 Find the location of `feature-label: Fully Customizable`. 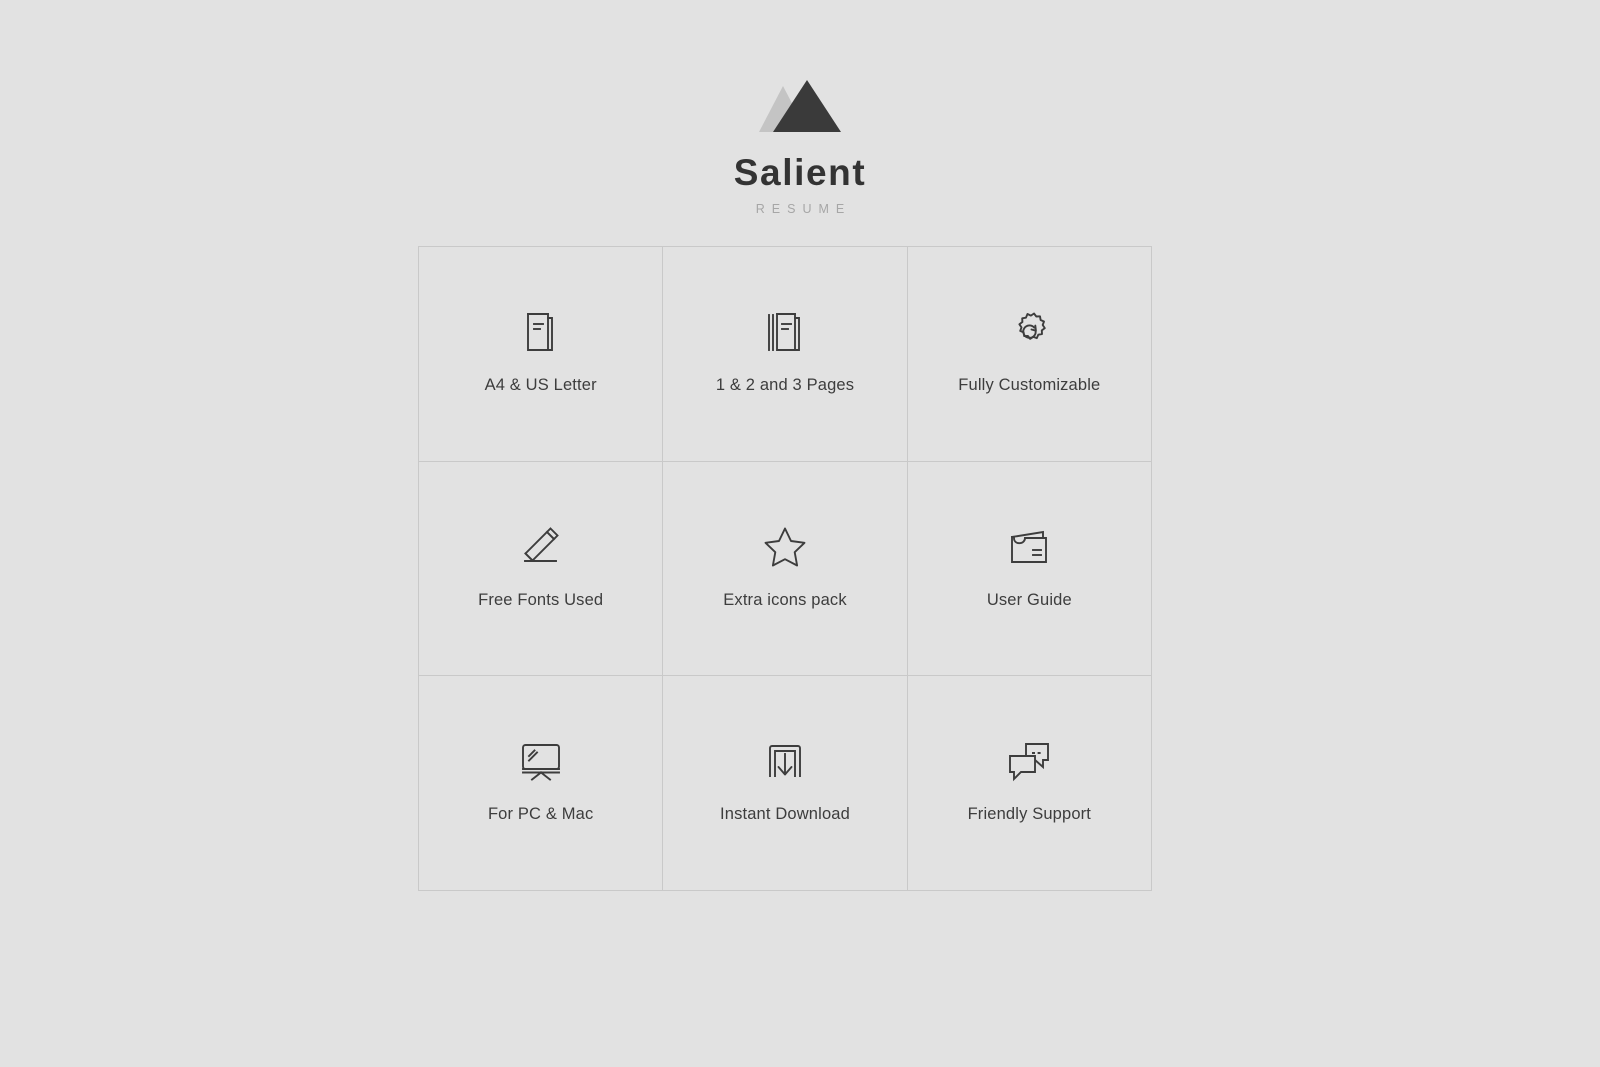

feature-label: Fully Customizable is located at coordinates (1029, 385).